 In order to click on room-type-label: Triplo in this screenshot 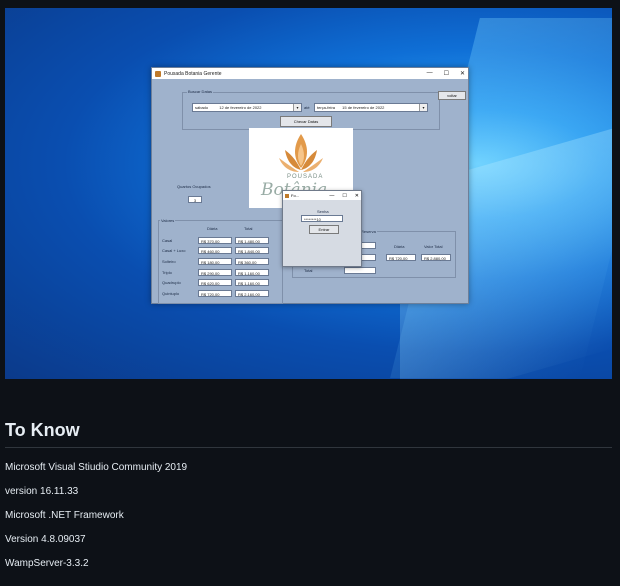, I will do `click(167, 272)`.